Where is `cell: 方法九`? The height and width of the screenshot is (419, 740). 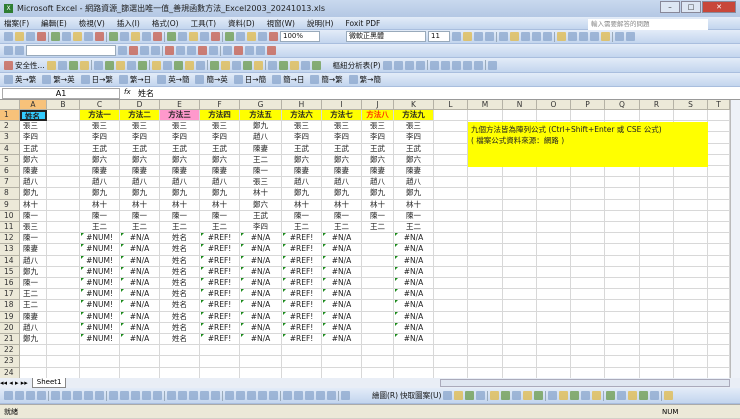 cell: 方法九 is located at coordinates (414, 116).